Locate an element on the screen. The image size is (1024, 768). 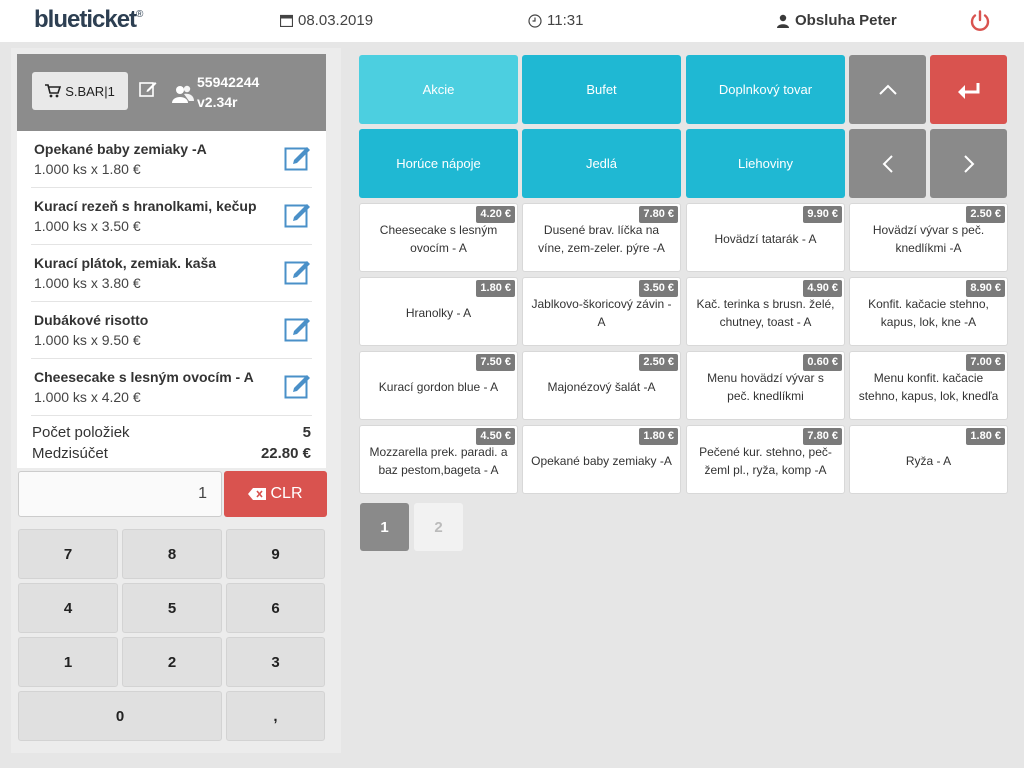
category-liehoviny: Liehoviny is located at coordinates (765, 163).